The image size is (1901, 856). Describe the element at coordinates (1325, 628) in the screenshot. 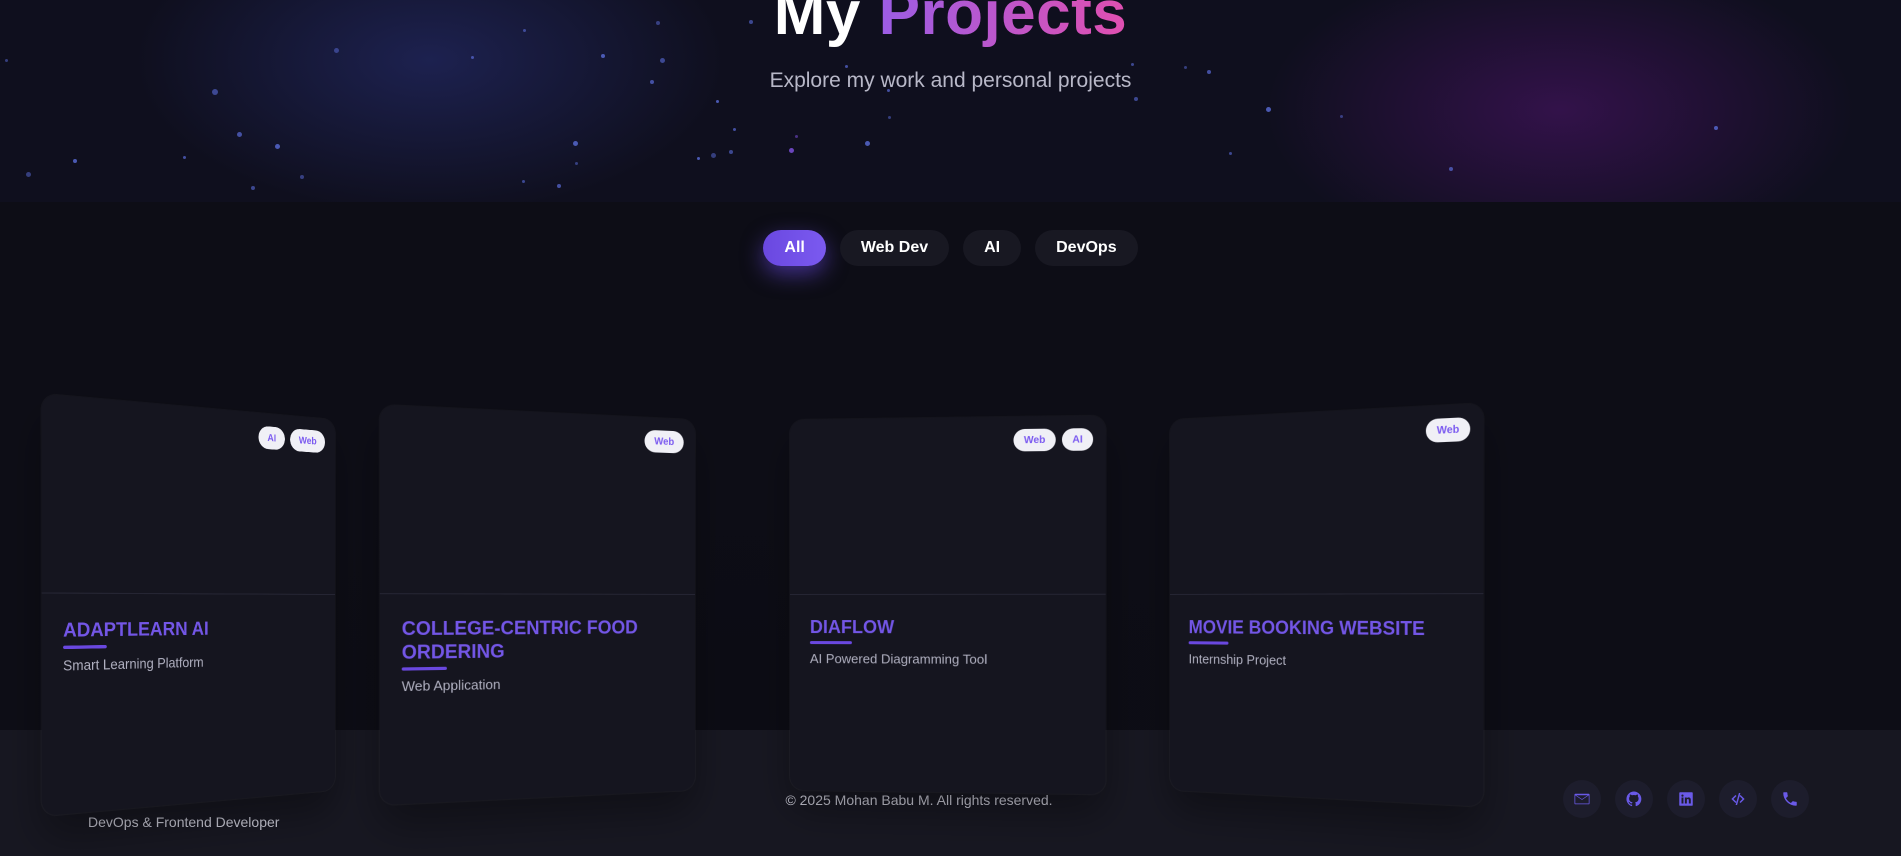

I see `project-title: Movie Booking Website` at that location.